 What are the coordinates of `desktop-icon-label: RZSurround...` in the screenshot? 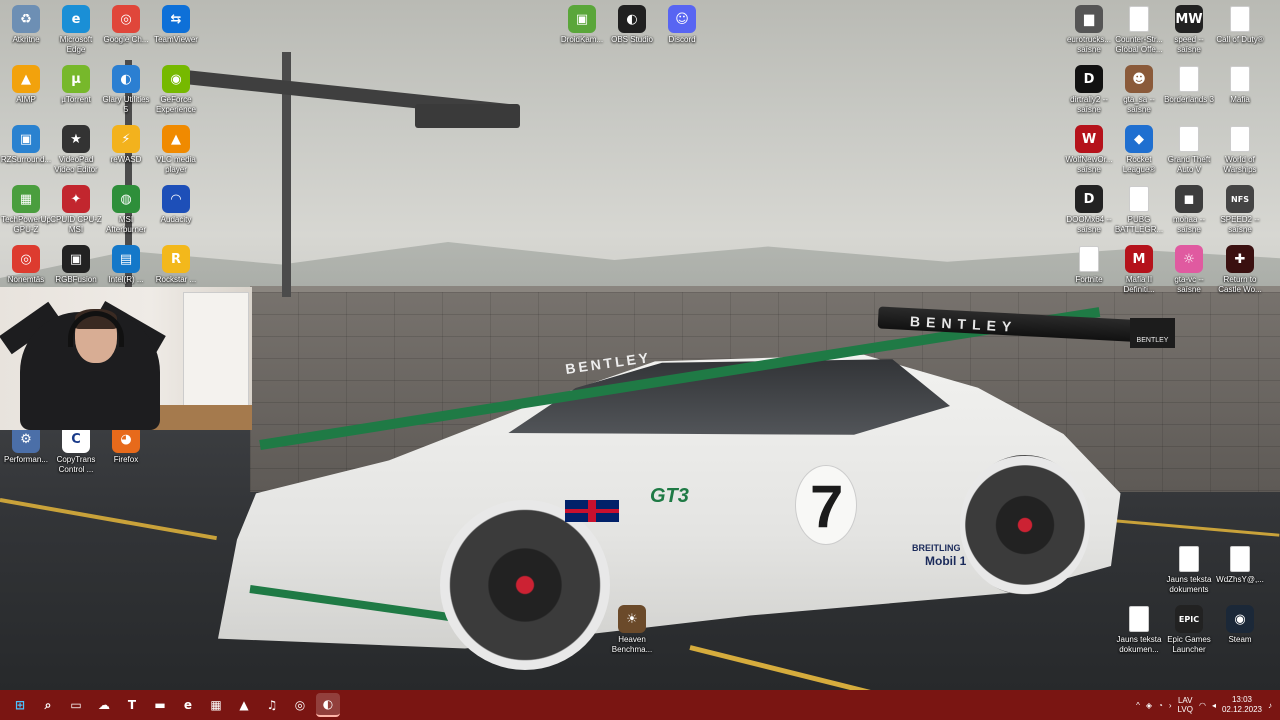 It's located at (26, 159).